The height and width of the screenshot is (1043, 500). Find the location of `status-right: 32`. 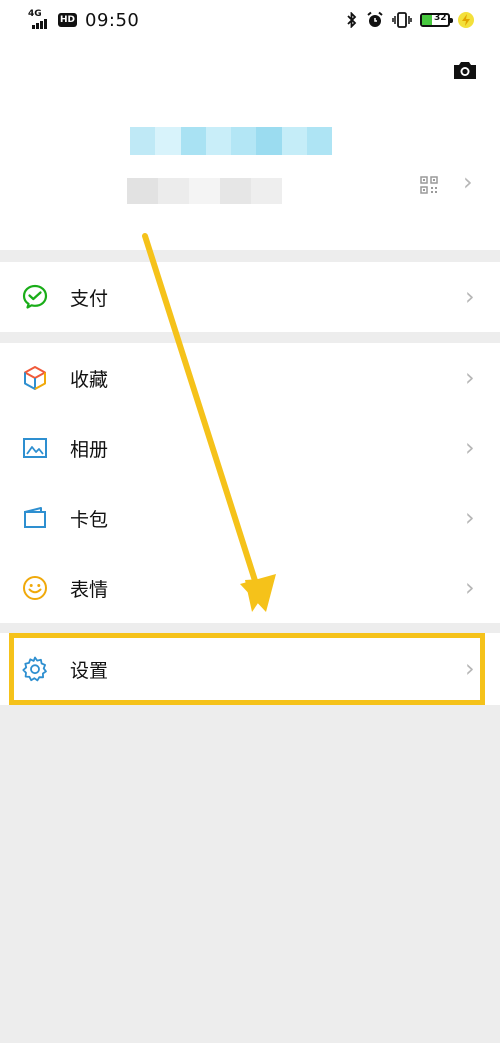

status-right: 32 is located at coordinates (410, 20).